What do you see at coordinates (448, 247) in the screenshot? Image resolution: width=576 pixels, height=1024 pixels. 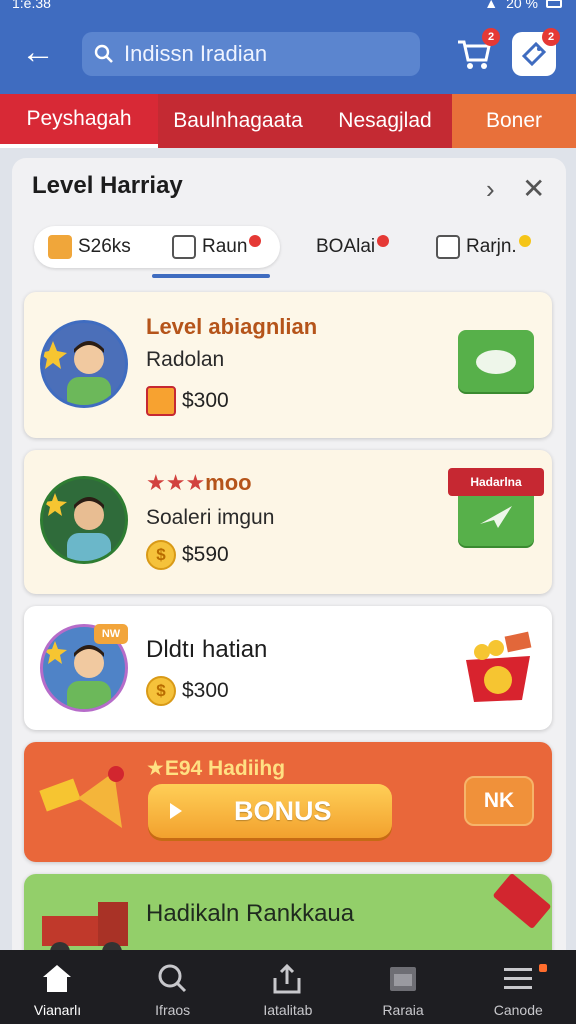 I see `document-icon` at bounding box center [448, 247].